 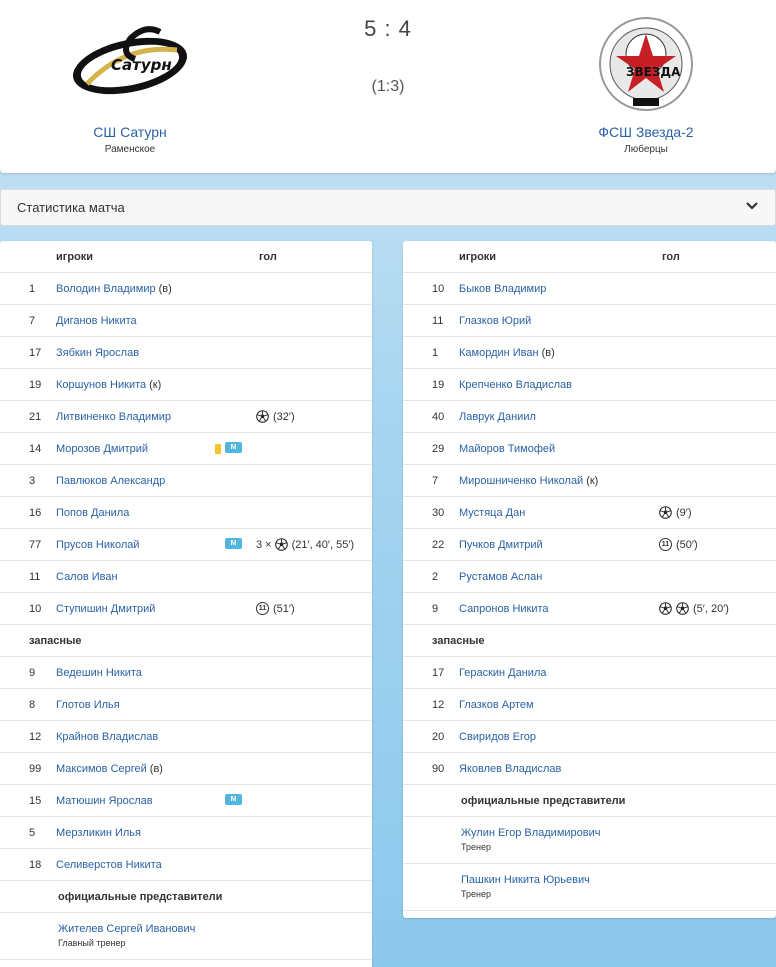 I want to click on player-link: Диганов Никита, so click(x=96, y=321).